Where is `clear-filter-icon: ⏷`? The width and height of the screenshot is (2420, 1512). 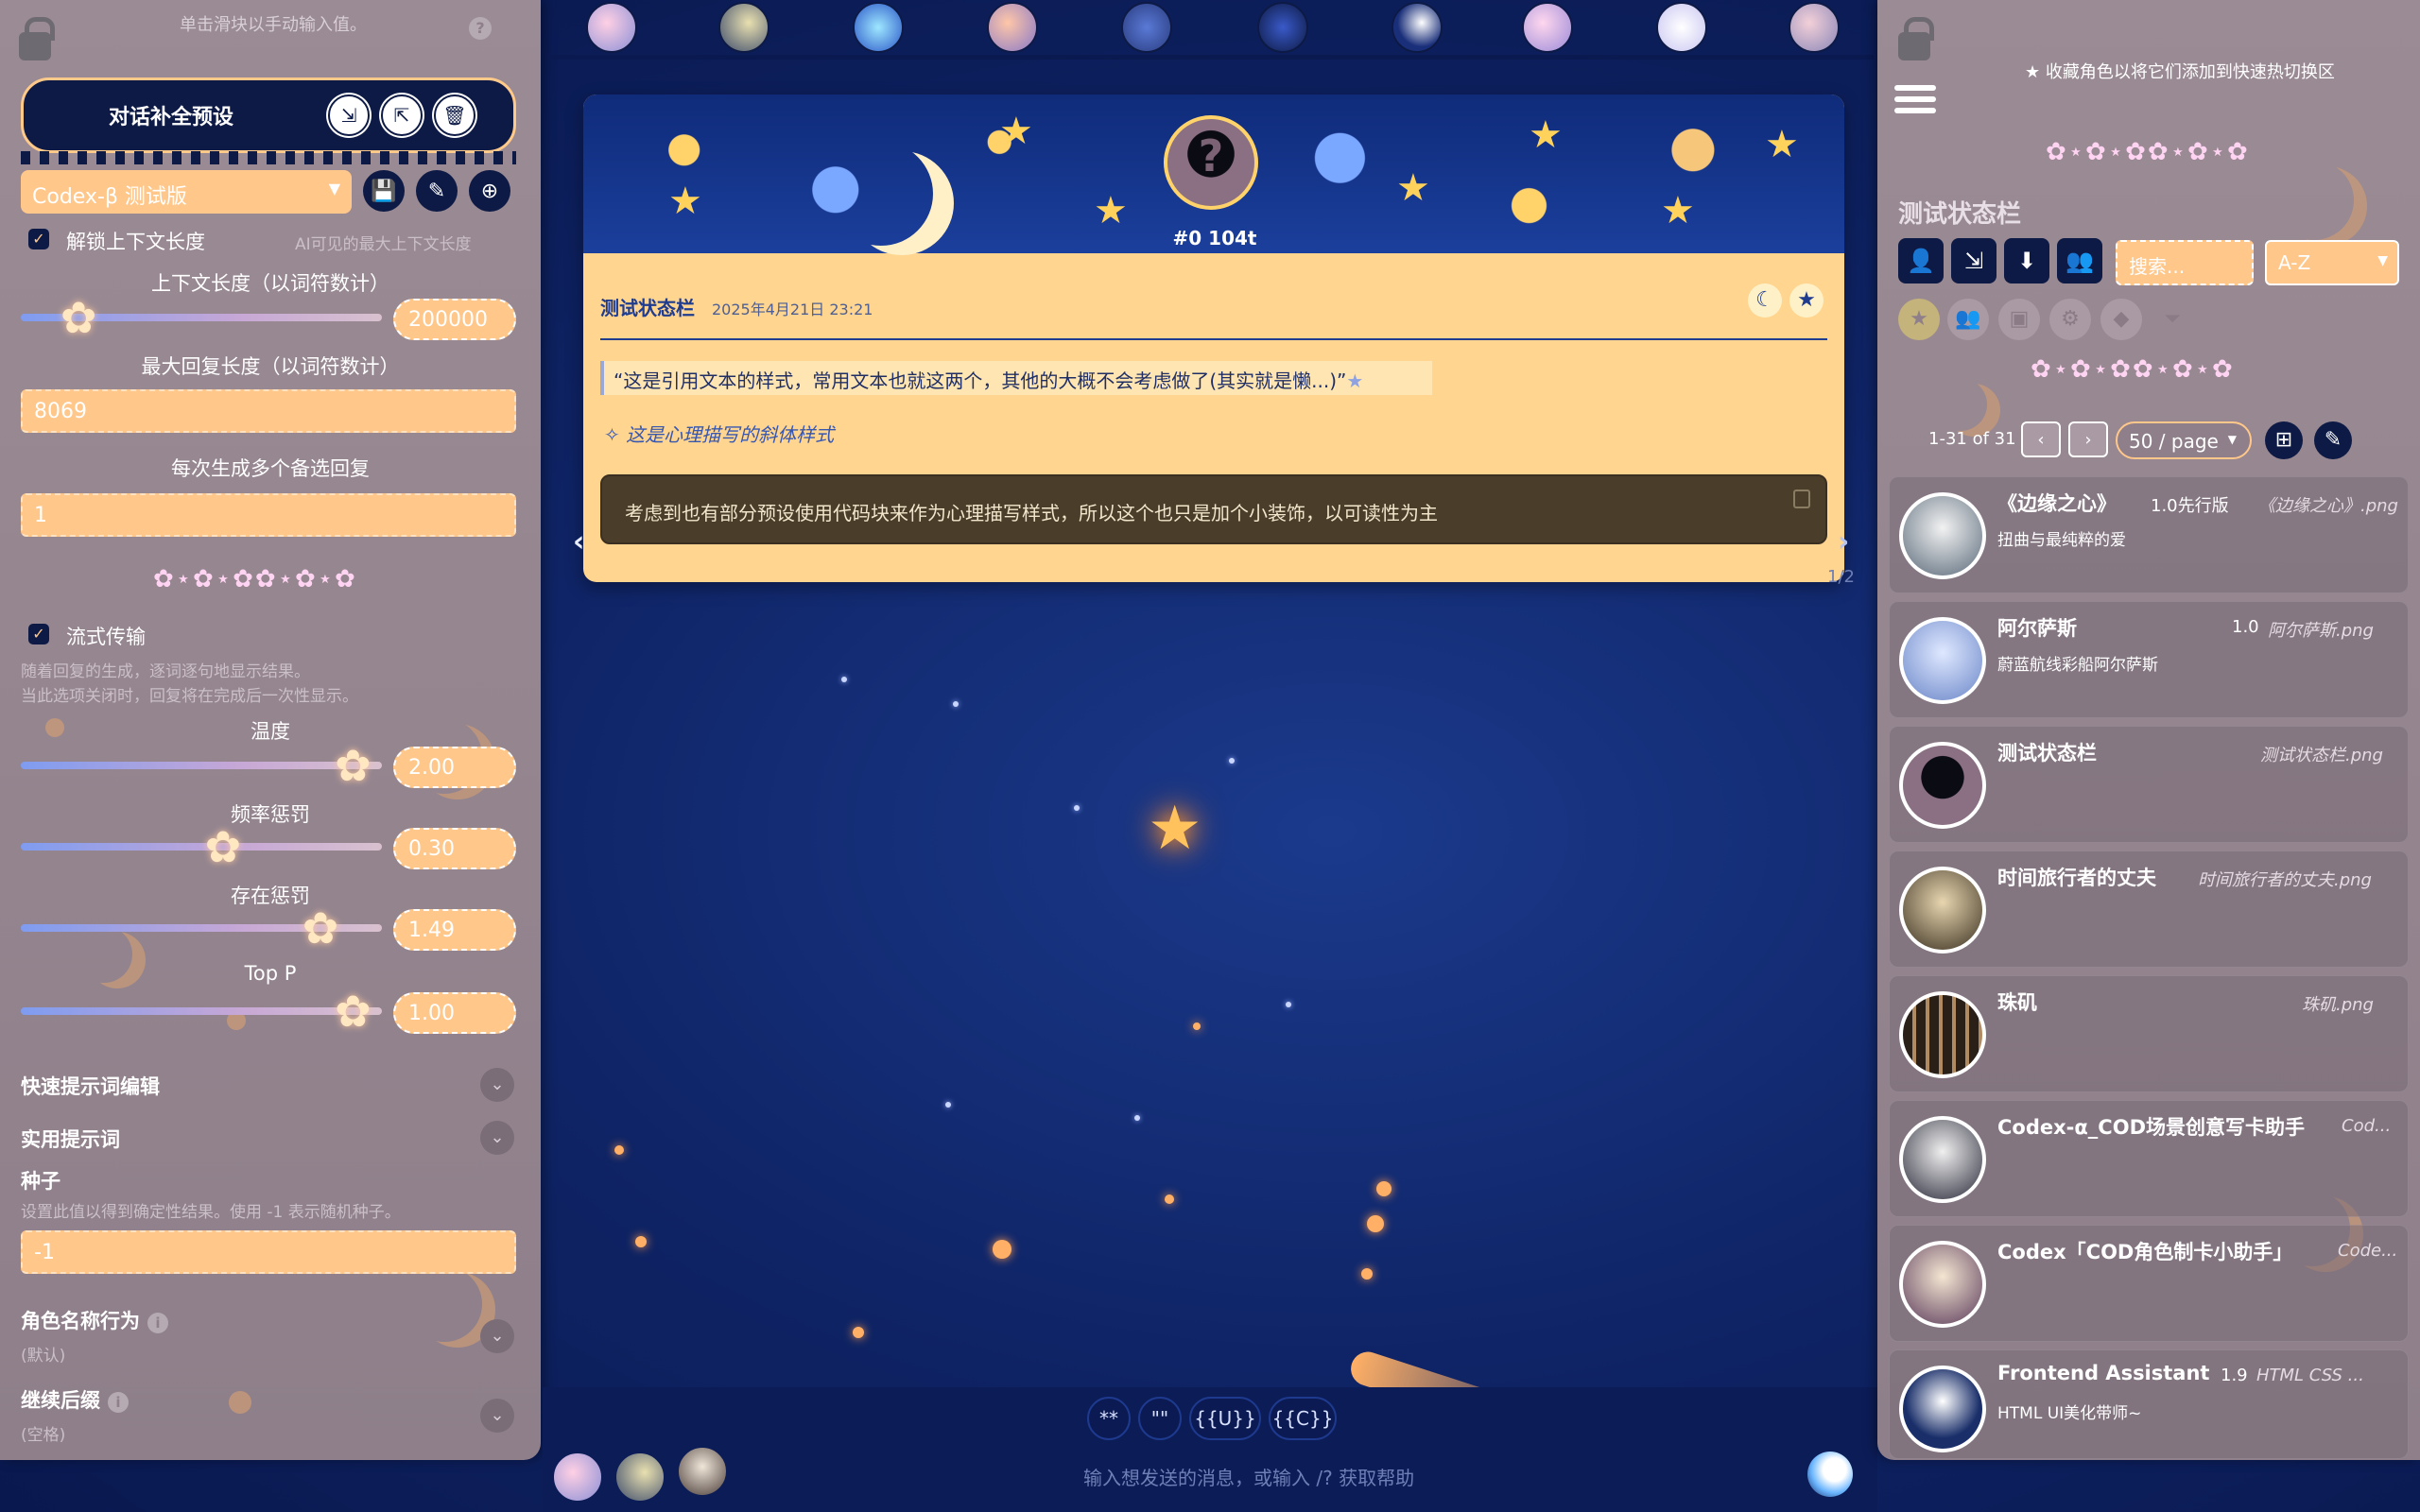 clear-filter-icon: ⏷ is located at coordinates (2173, 319).